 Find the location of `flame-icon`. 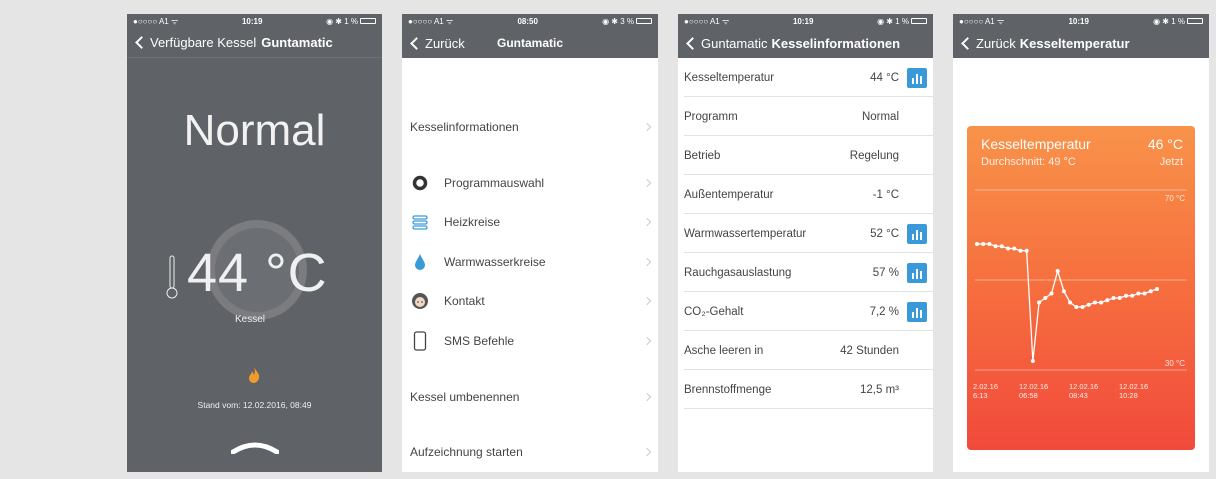

flame-icon is located at coordinates (254, 375).